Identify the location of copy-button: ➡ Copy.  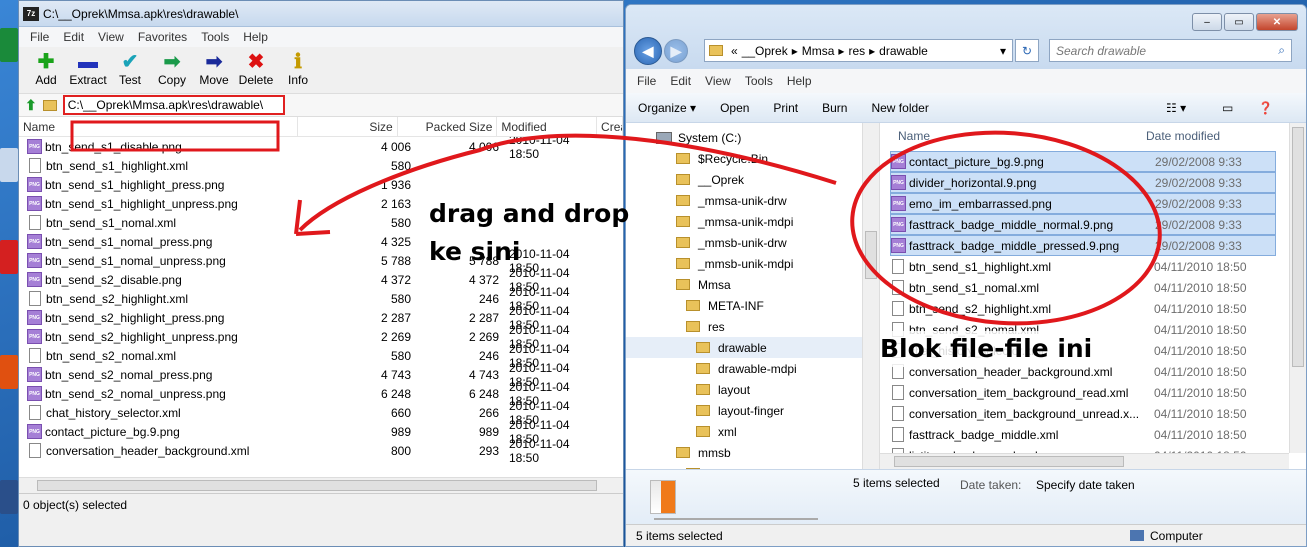
(172, 67).